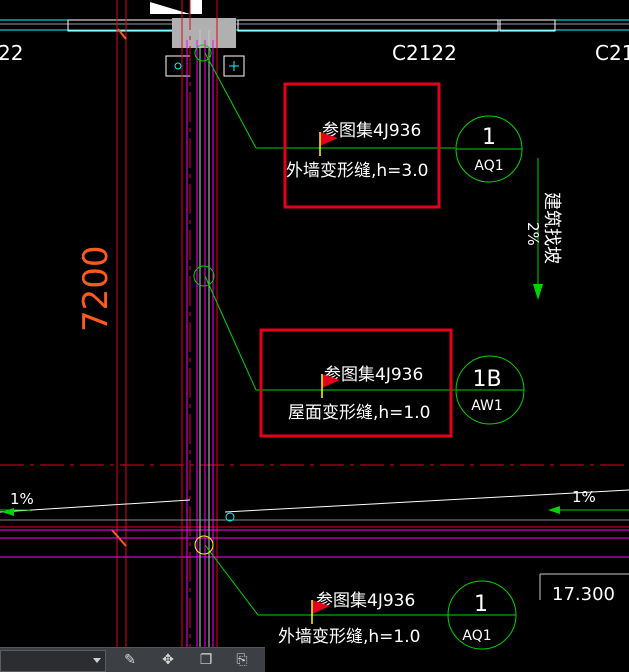 This screenshot has width=629, height=672. Describe the element at coordinates (365, 601) in the screenshot. I see `callout-3-ref: 参图集4J936` at that location.